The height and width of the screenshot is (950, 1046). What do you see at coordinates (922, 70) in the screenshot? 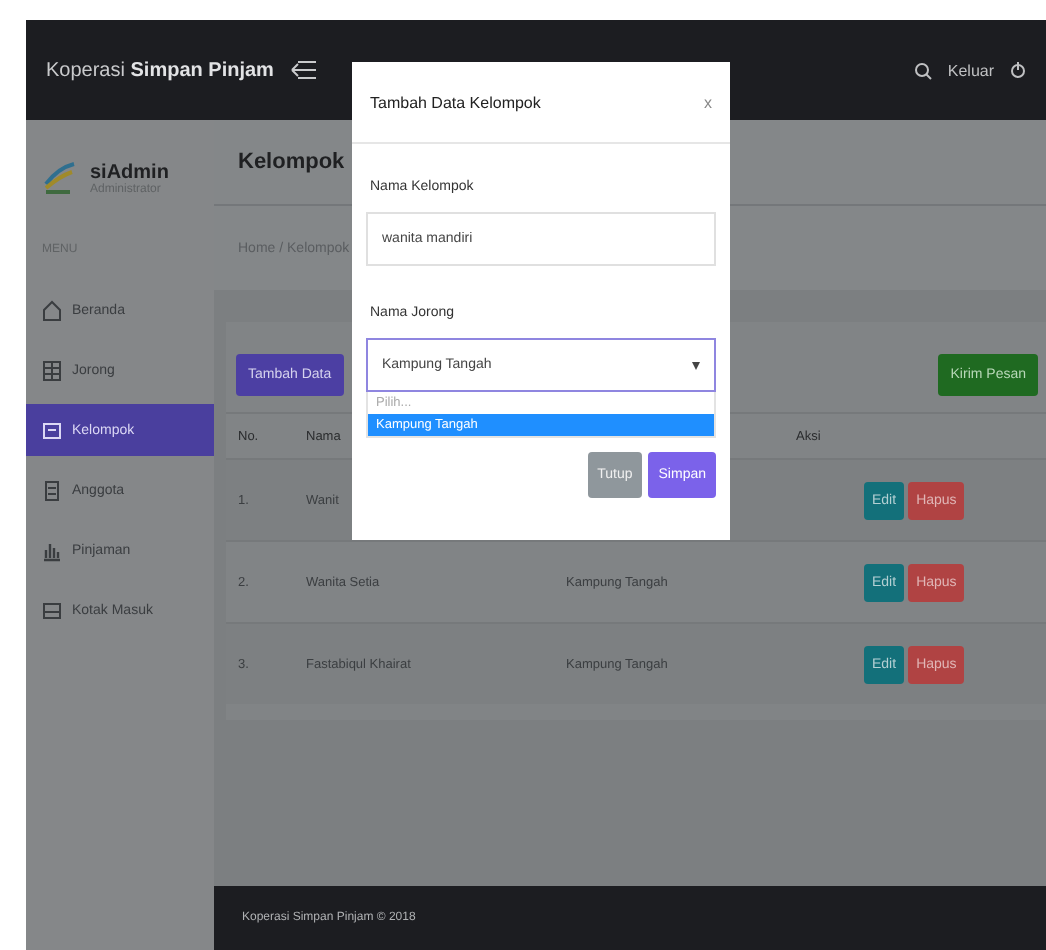
I see `search-icon` at bounding box center [922, 70].